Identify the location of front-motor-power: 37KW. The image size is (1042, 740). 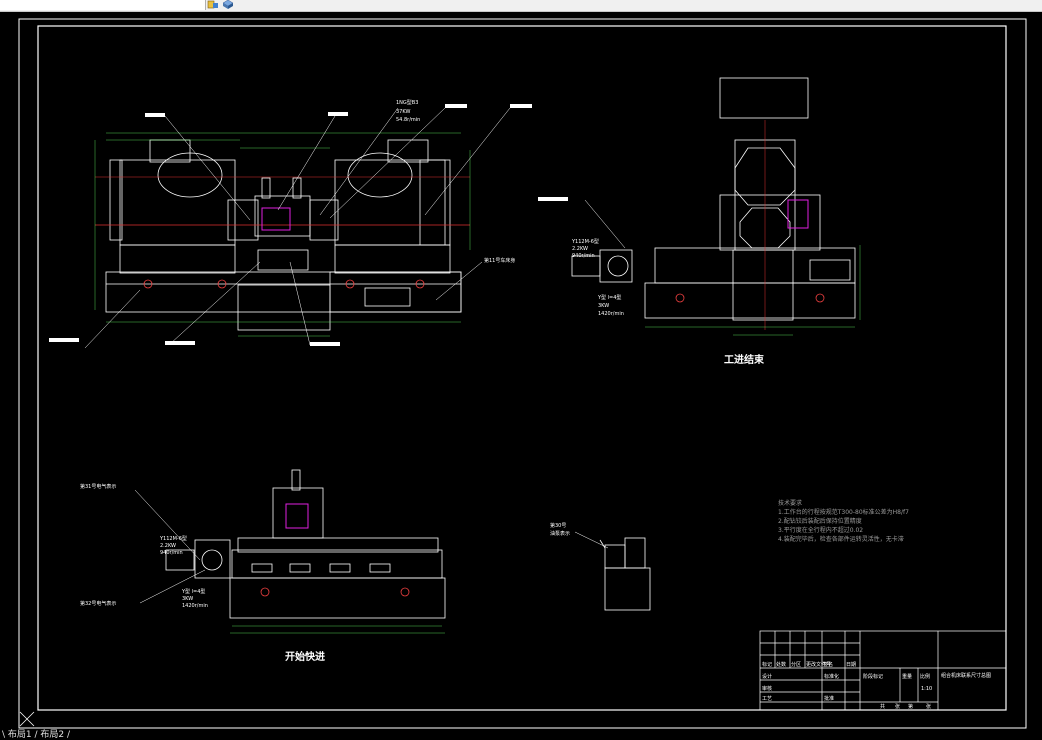
(403, 112).